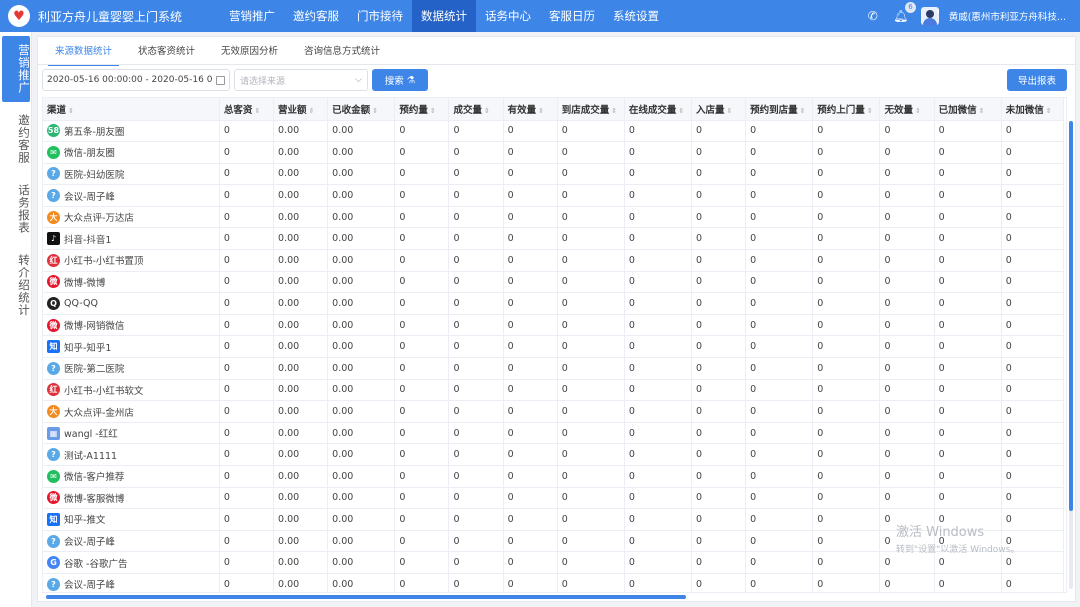 The width and height of the screenshot is (1080, 607). I want to click on table-row: 微微博-客服微博 0 0.00 0.00 0 0 0 0 0 0 0 0 0 0 0, so click(554, 498).